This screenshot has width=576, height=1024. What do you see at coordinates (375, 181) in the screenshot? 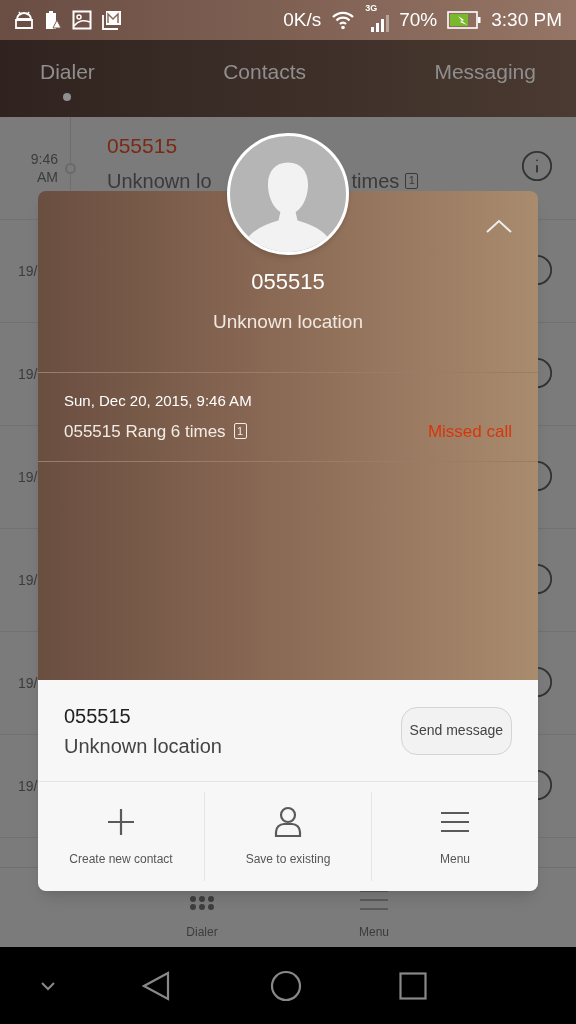
I see `ring-count: times` at bounding box center [375, 181].